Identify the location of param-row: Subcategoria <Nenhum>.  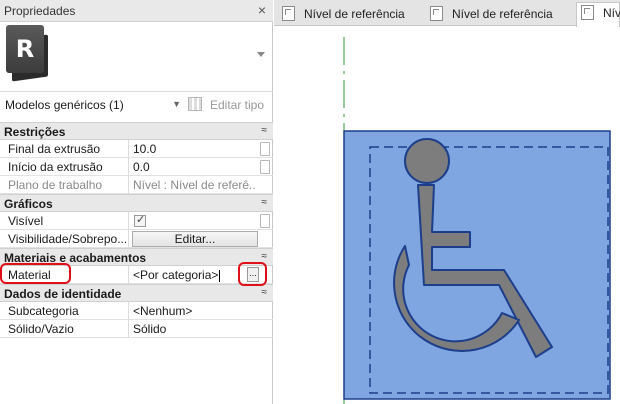
(136, 311).